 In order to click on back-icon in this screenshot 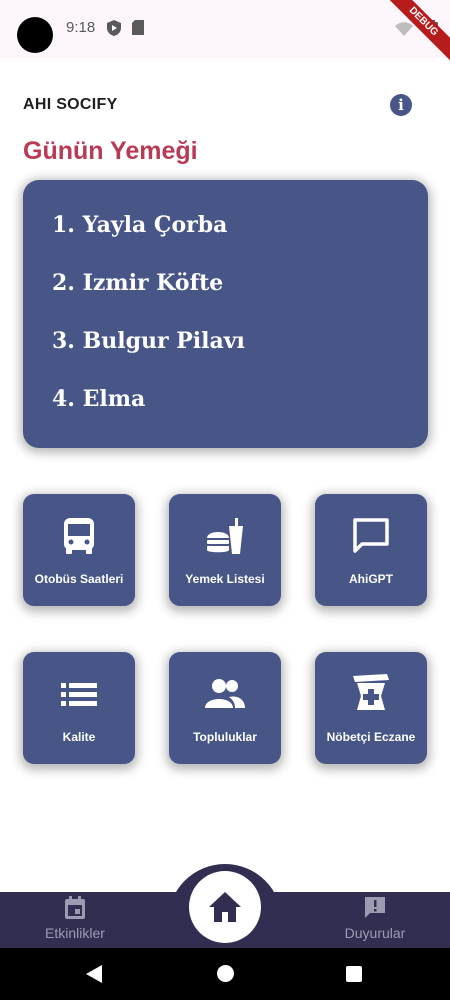, I will do `click(94, 974)`.